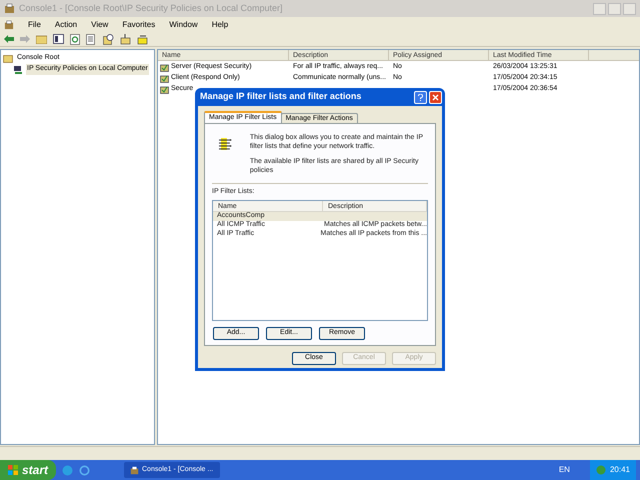 This screenshot has height=480, width=640. Describe the element at coordinates (620, 470) in the screenshot. I see `clock: 20:41` at that location.